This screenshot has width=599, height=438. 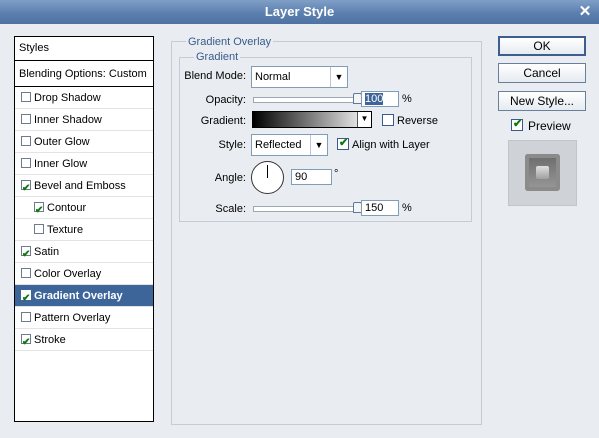 What do you see at coordinates (232, 145) in the screenshot?
I see `style-label: Style:` at bounding box center [232, 145].